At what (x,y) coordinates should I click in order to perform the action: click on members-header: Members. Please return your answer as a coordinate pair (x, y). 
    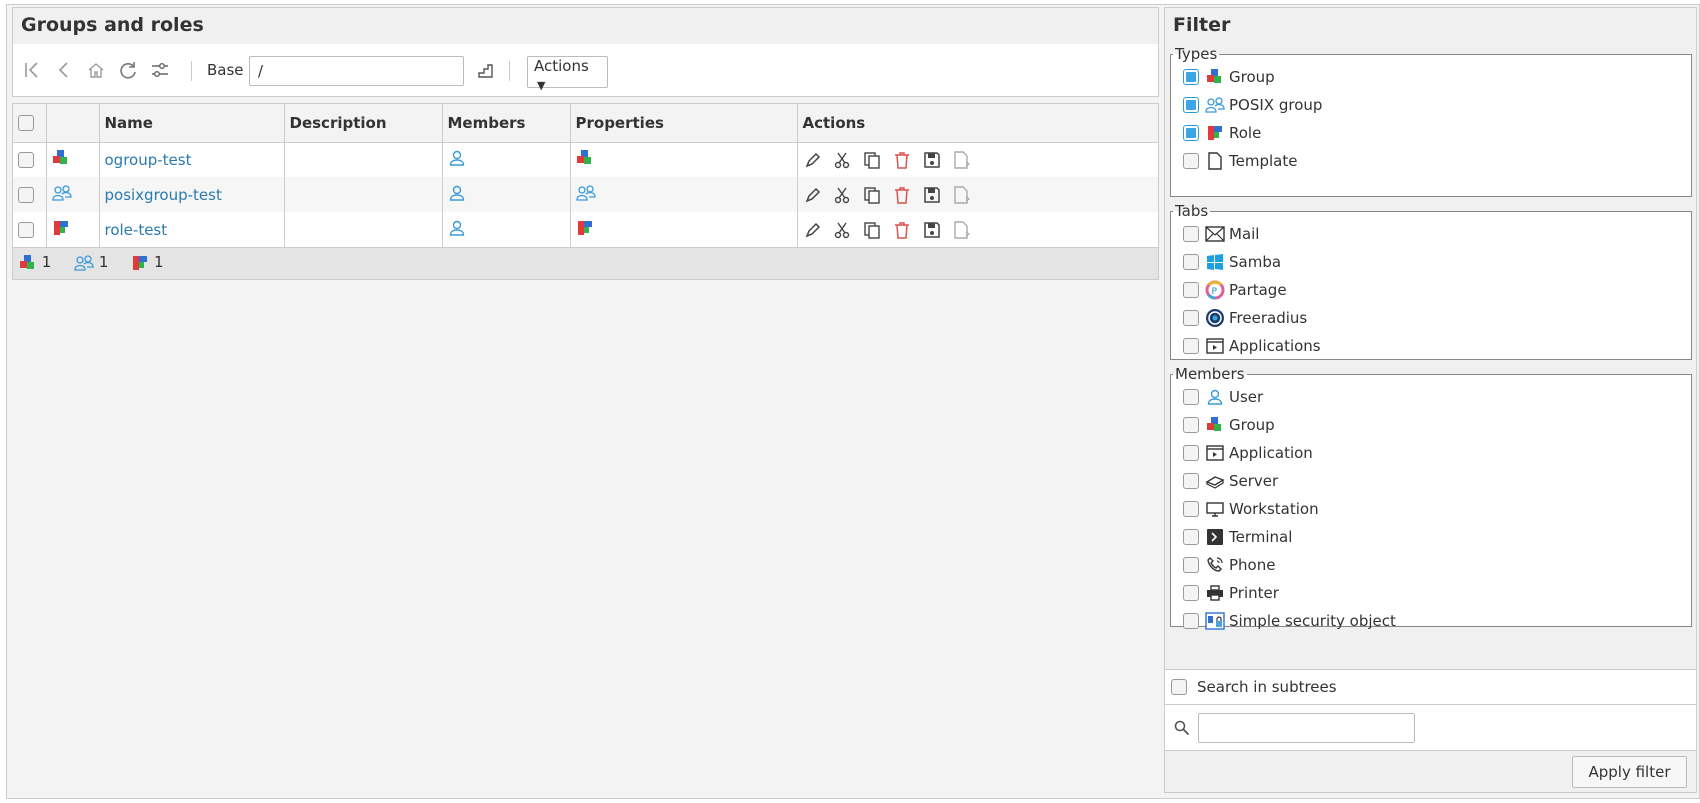
    Looking at the image, I should click on (506, 123).